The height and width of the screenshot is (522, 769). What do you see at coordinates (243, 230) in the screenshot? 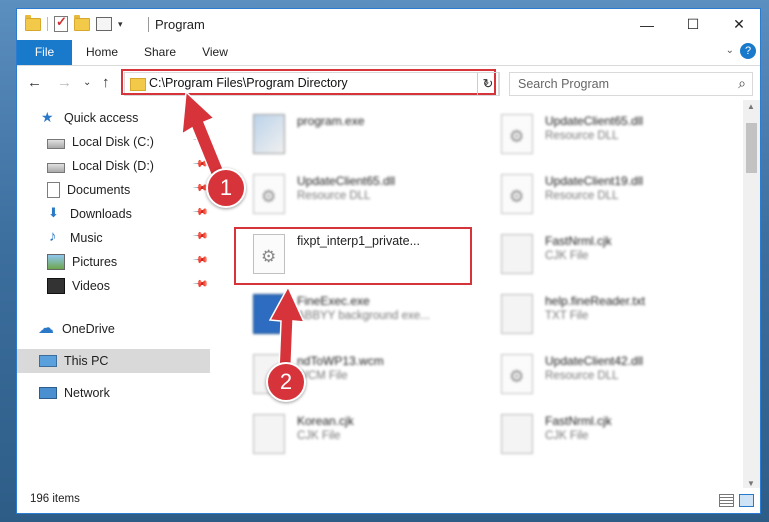
I see `annotation-arrows` at bounding box center [243, 230].